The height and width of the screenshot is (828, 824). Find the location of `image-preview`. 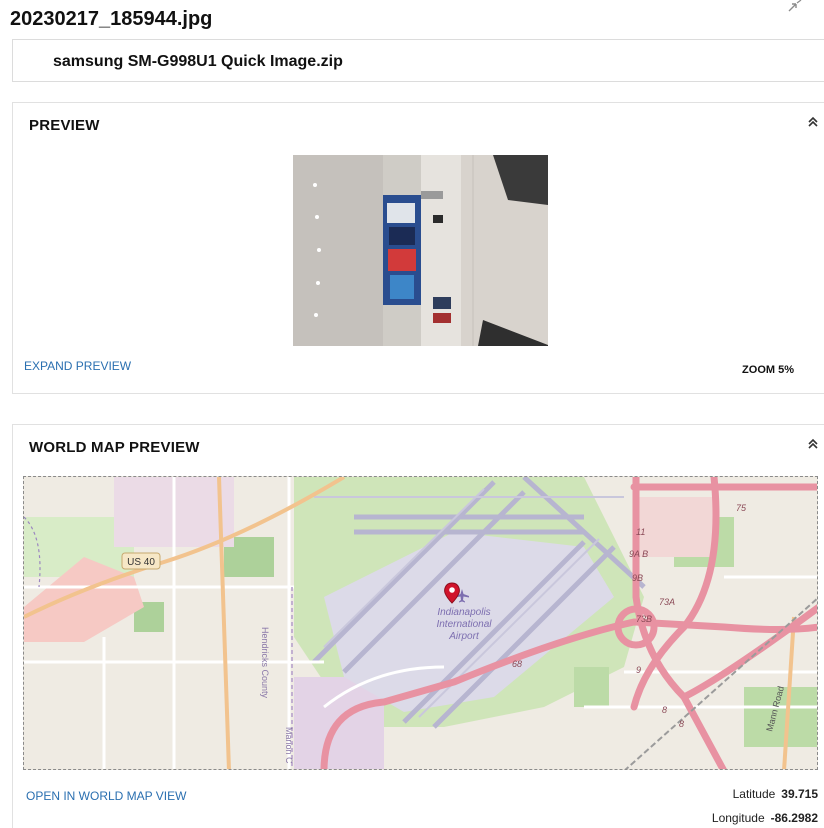

image-preview is located at coordinates (420, 250).